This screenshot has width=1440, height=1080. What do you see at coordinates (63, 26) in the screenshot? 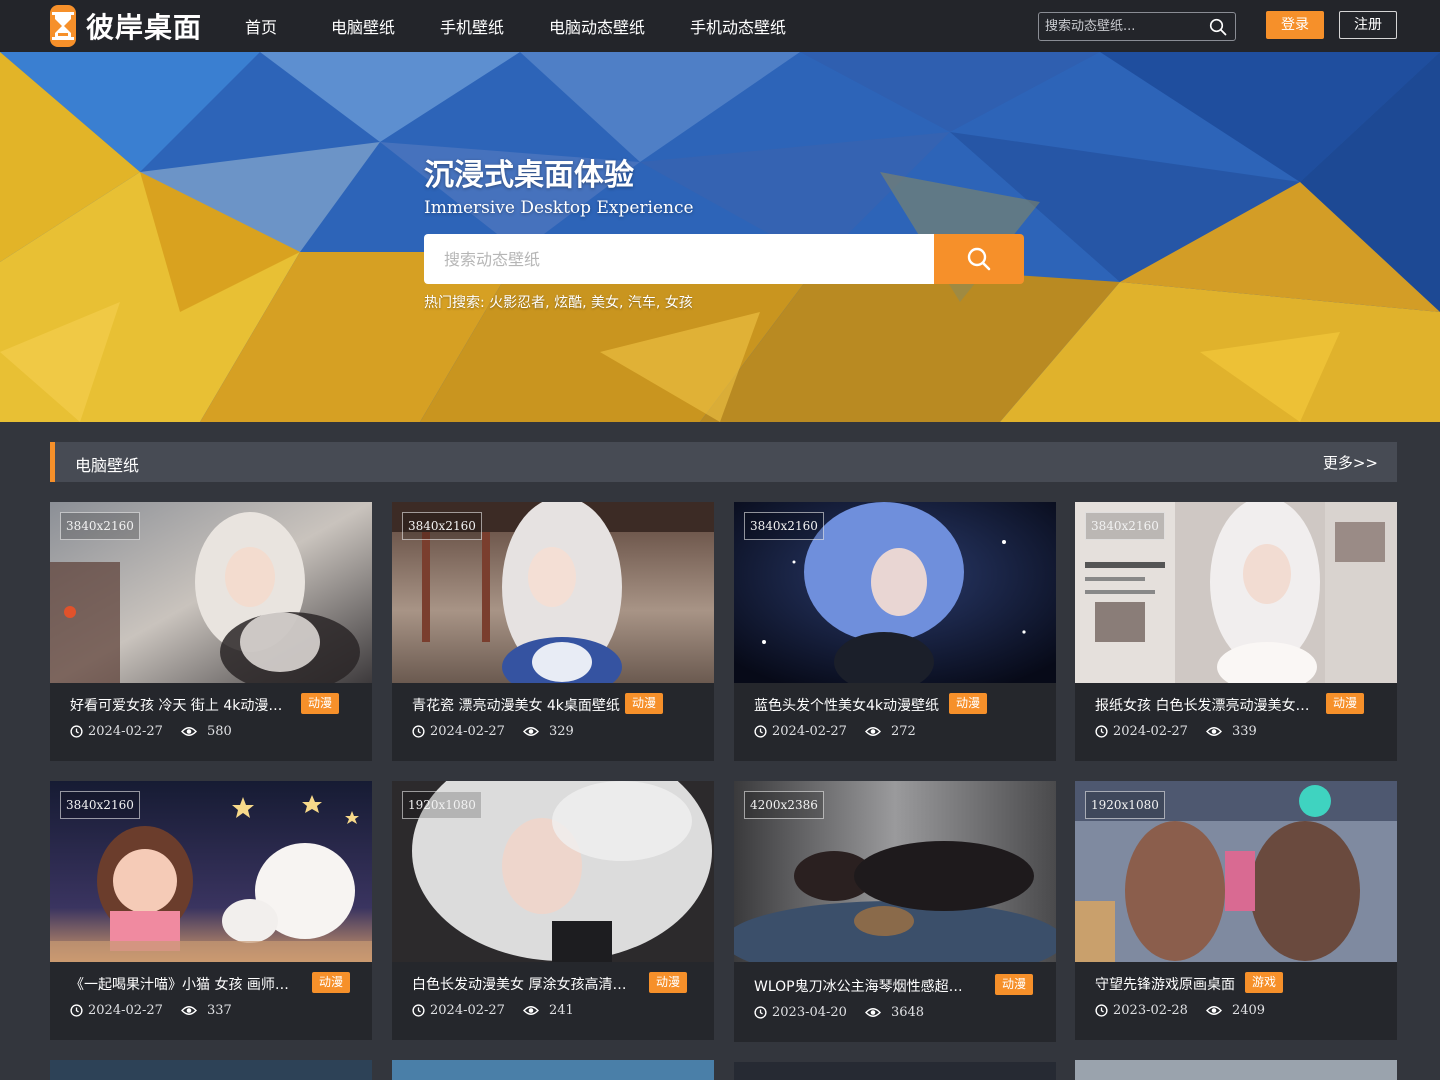
I see `hourglass-logo-icon` at bounding box center [63, 26].